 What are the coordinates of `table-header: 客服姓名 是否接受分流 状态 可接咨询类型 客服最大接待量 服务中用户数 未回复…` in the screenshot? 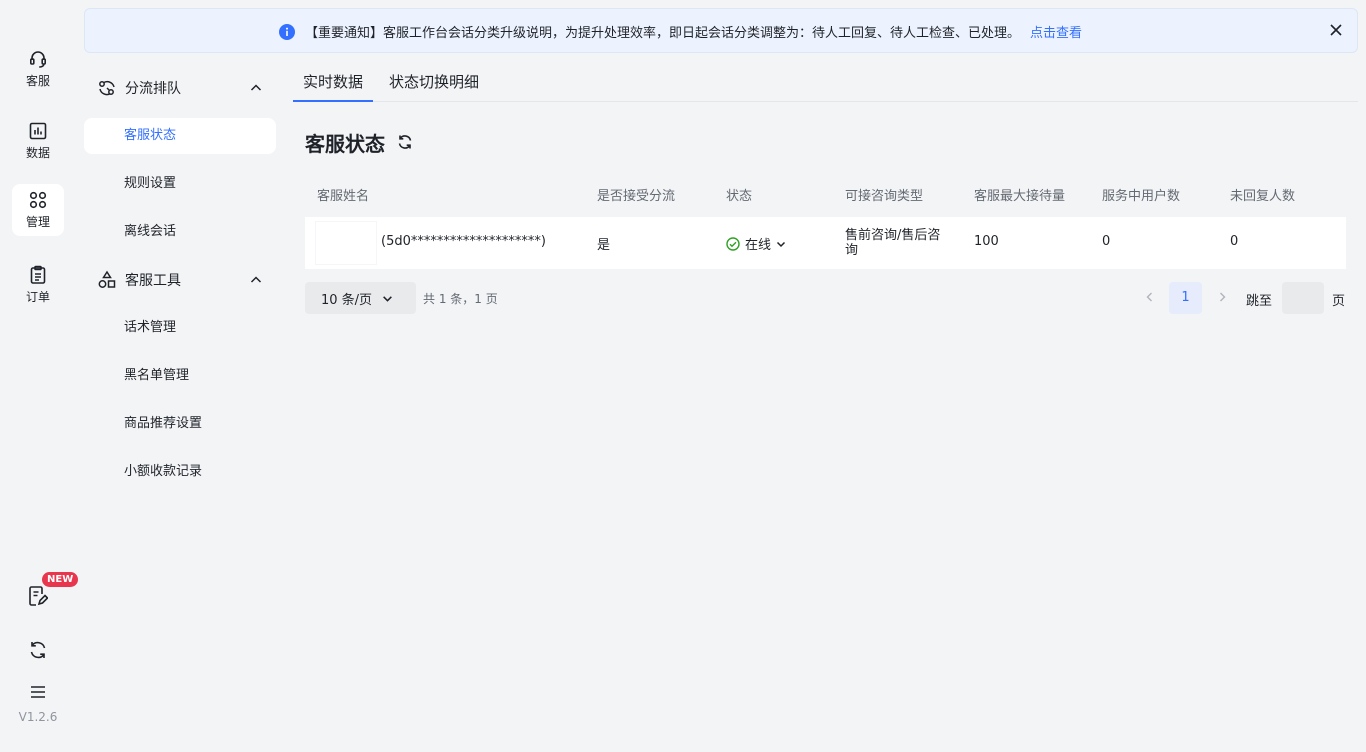 It's located at (825, 197).